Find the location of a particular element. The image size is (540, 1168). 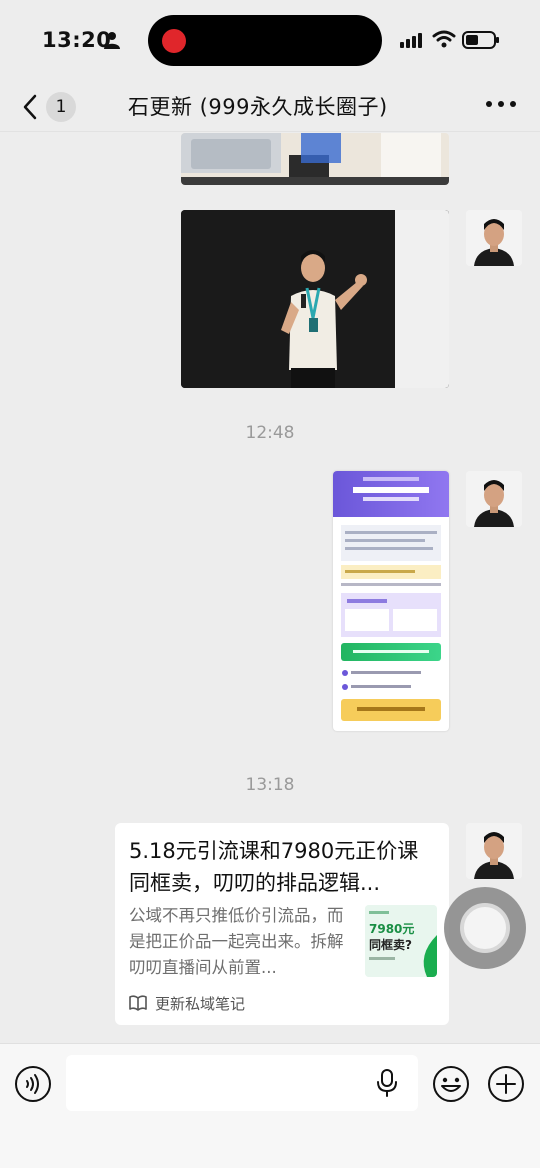

battery-icon is located at coordinates (480, 40).